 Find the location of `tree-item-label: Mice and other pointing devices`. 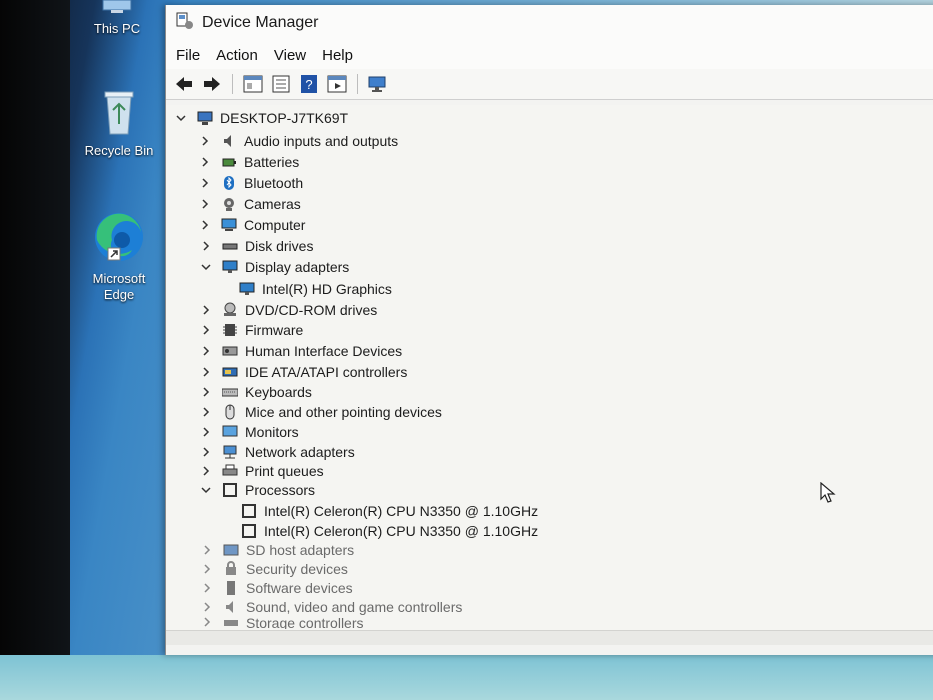

tree-item-label: Mice and other pointing devices is located at coordinates (343, 412).